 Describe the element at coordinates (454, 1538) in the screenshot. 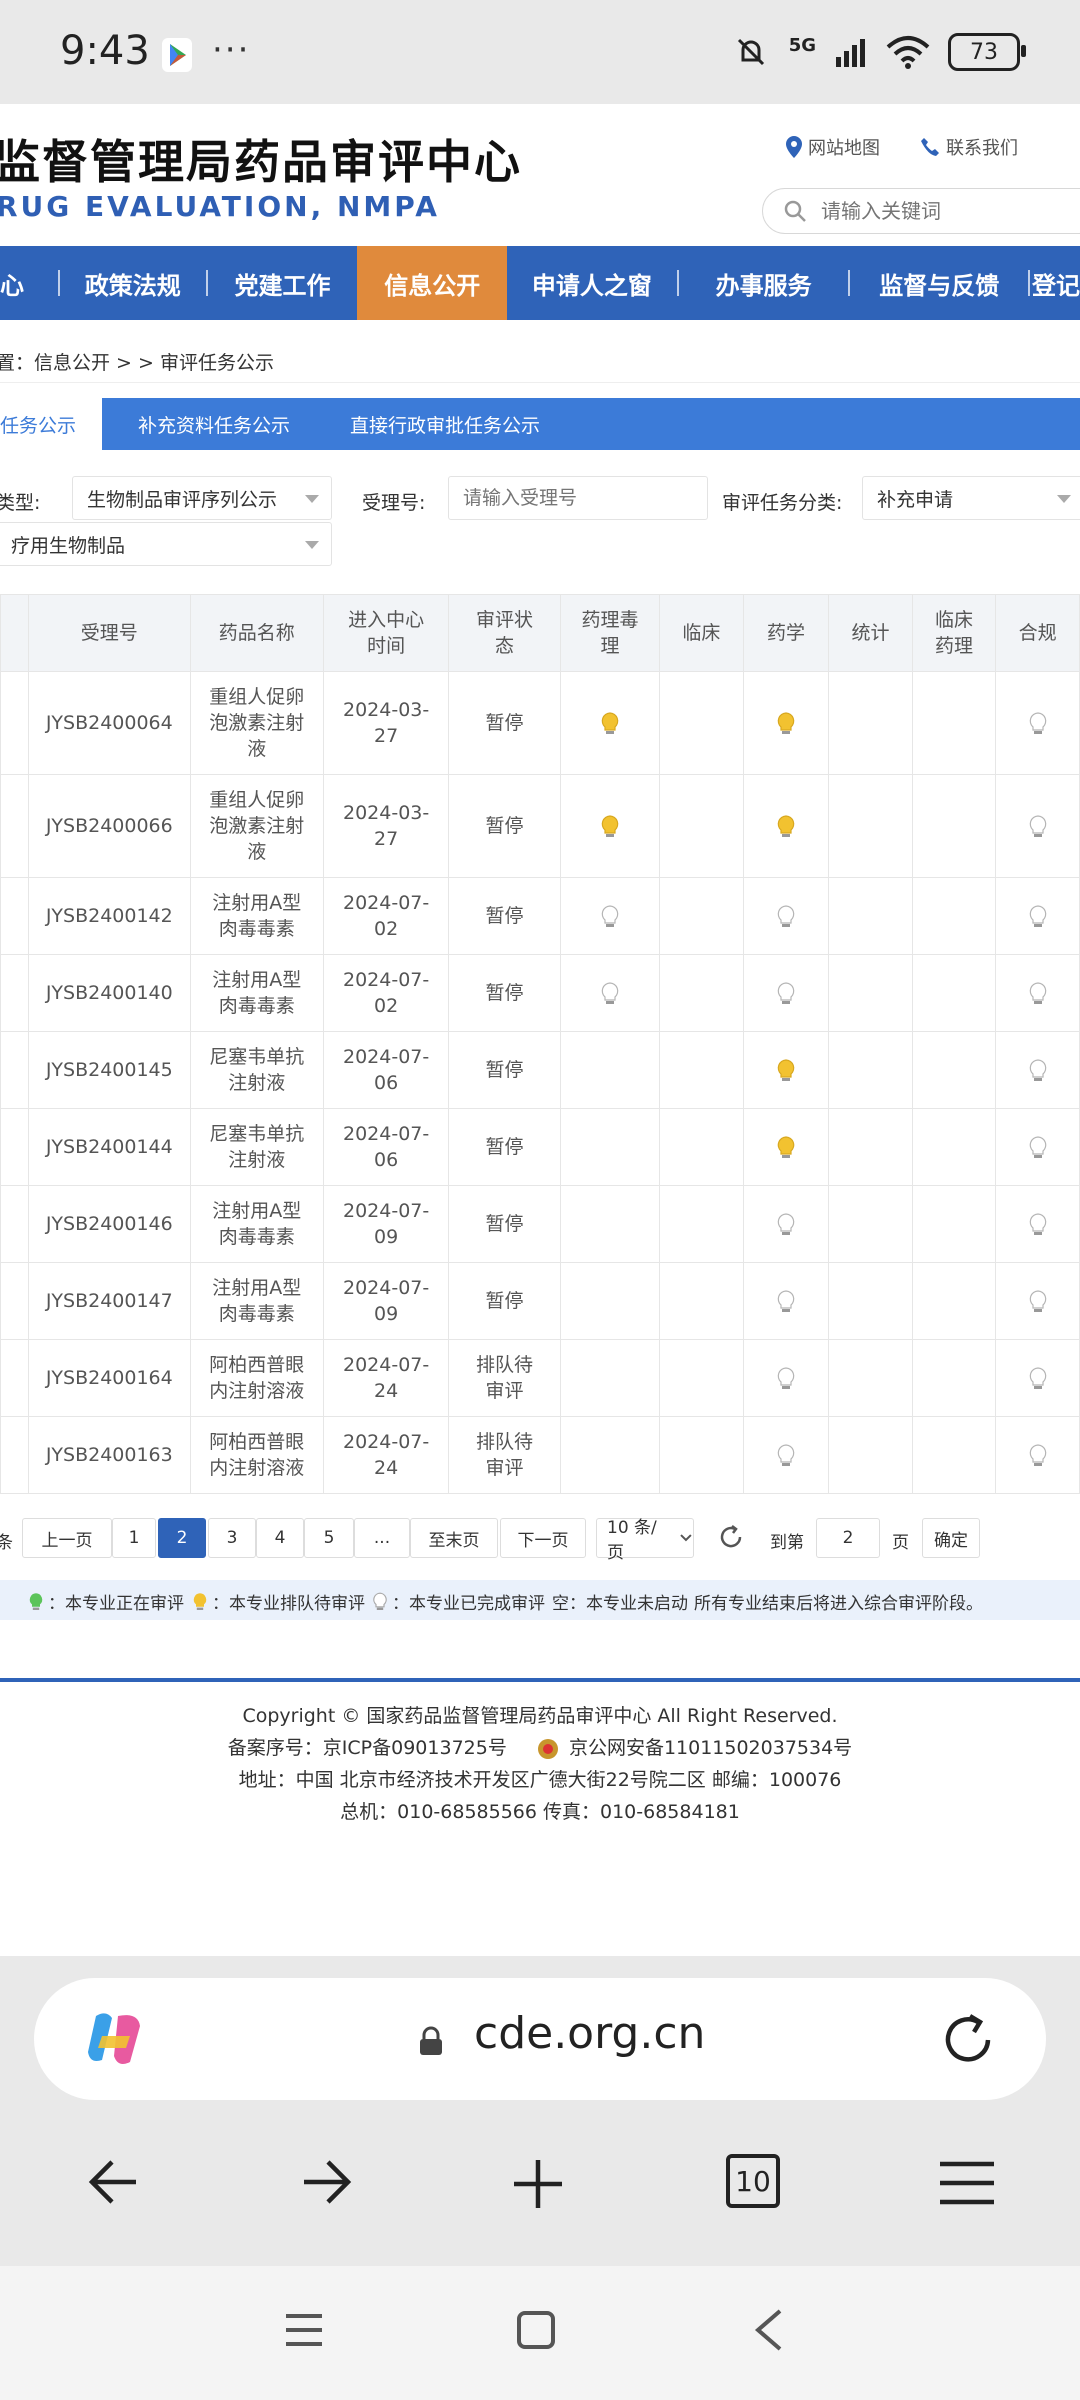

I see `last-page-button: 至末页` at that location.